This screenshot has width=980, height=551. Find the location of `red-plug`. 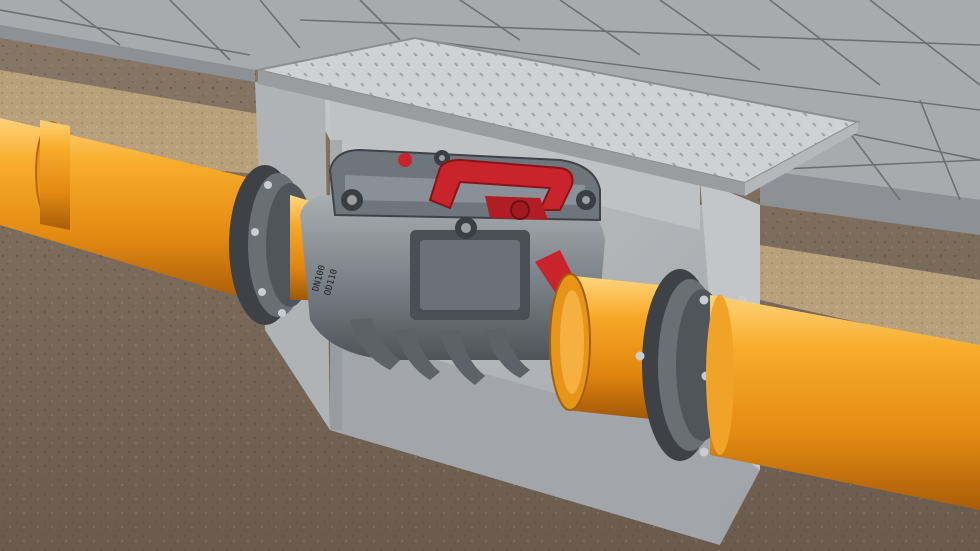

red-plug is located at coordinates (405, 160).